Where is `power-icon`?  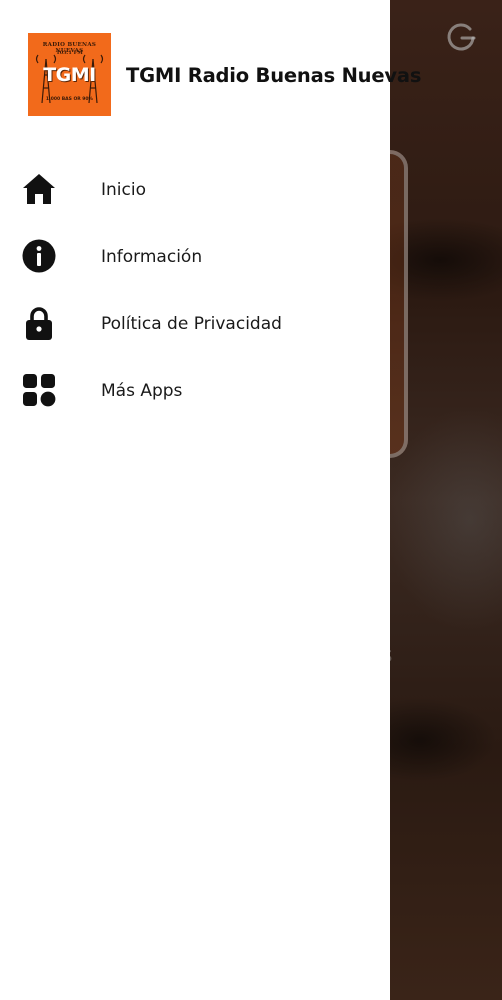 power-icon is located at coordinates (462, 38).